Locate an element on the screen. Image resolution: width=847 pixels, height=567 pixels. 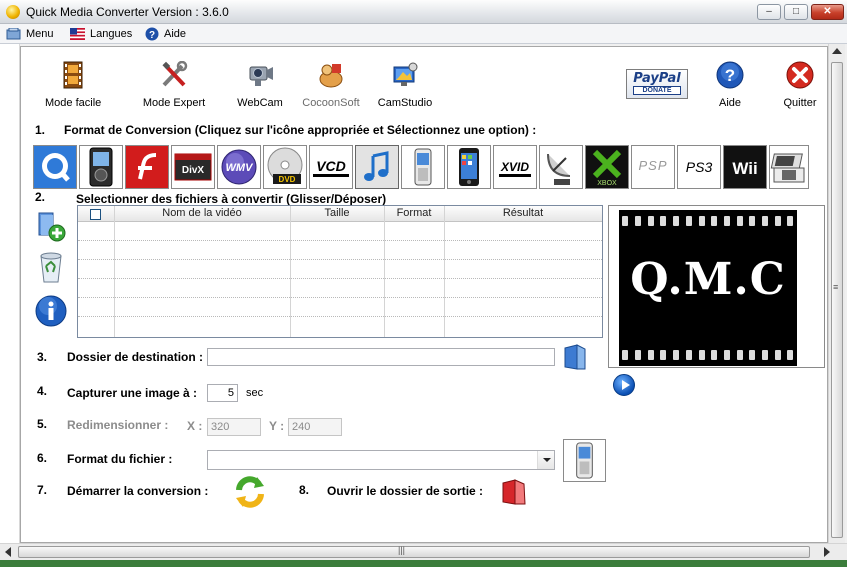
camstudio-label: CamStudio is located at coordinates (405, 103).